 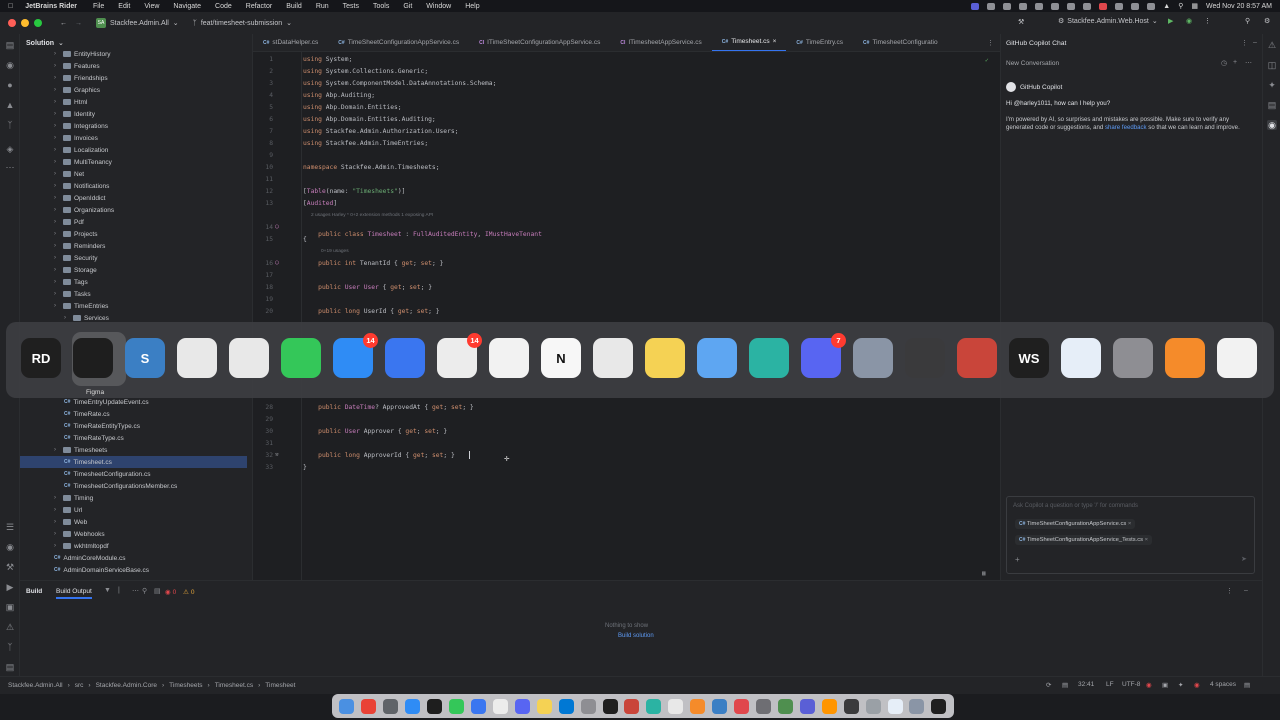 I want to click on zoom-window-button, so click(x=38, y=23).